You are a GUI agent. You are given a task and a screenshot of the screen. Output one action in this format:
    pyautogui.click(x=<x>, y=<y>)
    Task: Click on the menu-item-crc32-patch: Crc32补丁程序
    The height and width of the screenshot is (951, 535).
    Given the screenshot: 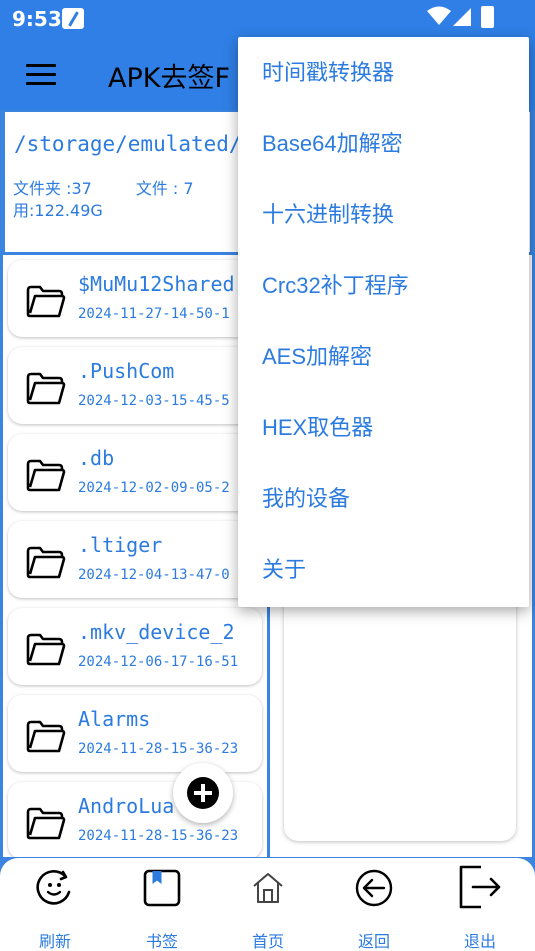 What is the action you would take?
    pyautogui.click(x=383, y=285)
    